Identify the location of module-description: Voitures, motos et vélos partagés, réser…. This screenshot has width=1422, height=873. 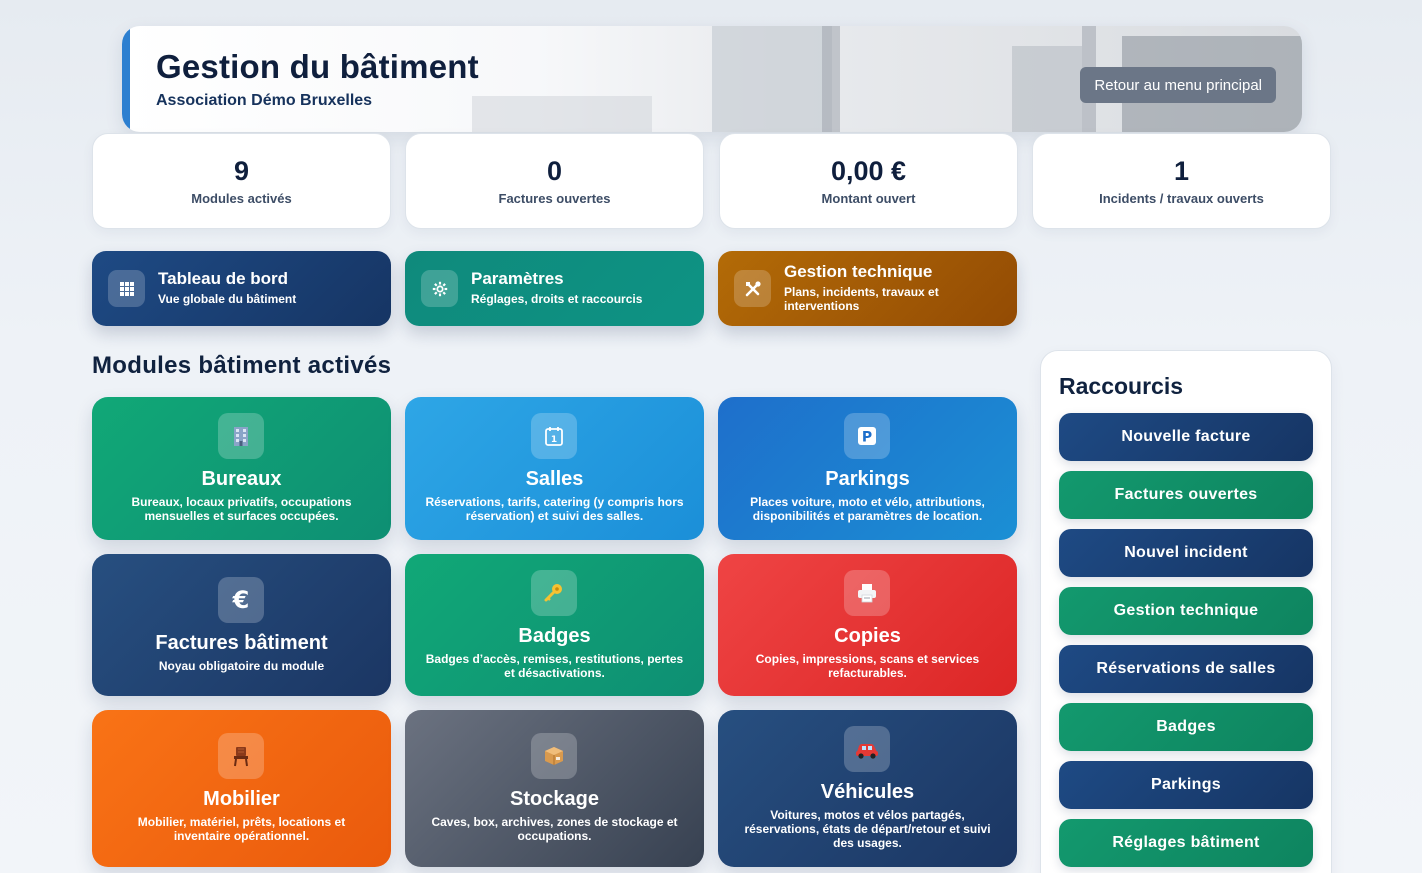
(867, 829).